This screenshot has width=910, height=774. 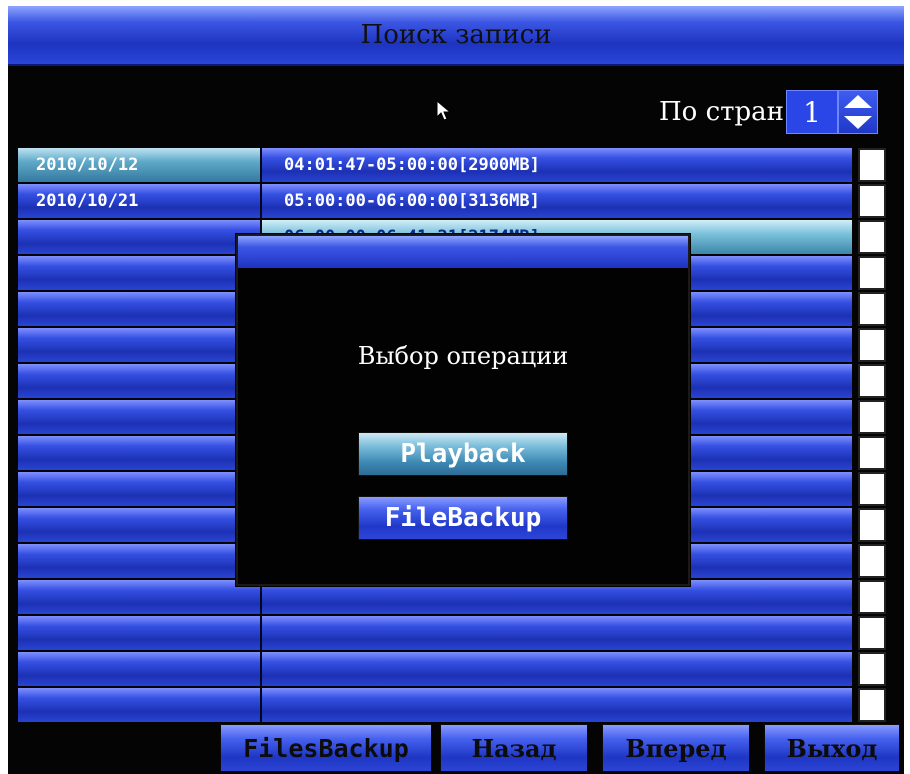 What do you see at coordinates (463, 252) in the screenshot?
I see `dialog-title-bar` at bounding box center [463, 252].